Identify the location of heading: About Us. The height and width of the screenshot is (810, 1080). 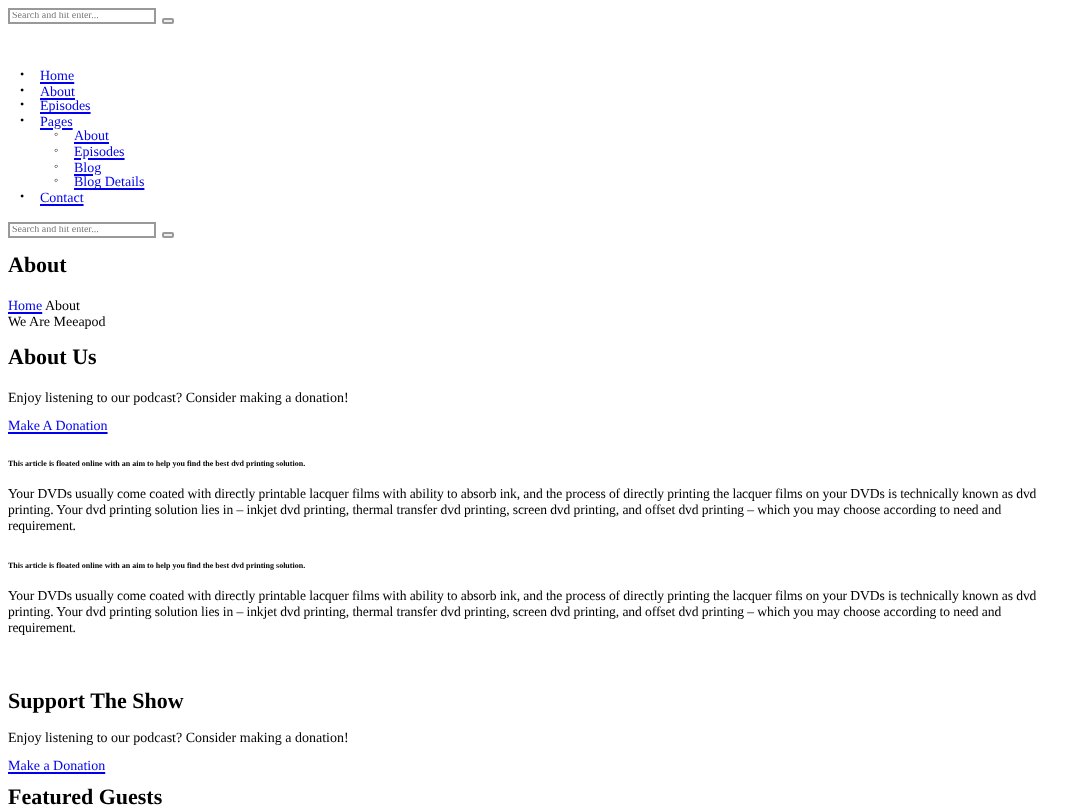
(53, 358).